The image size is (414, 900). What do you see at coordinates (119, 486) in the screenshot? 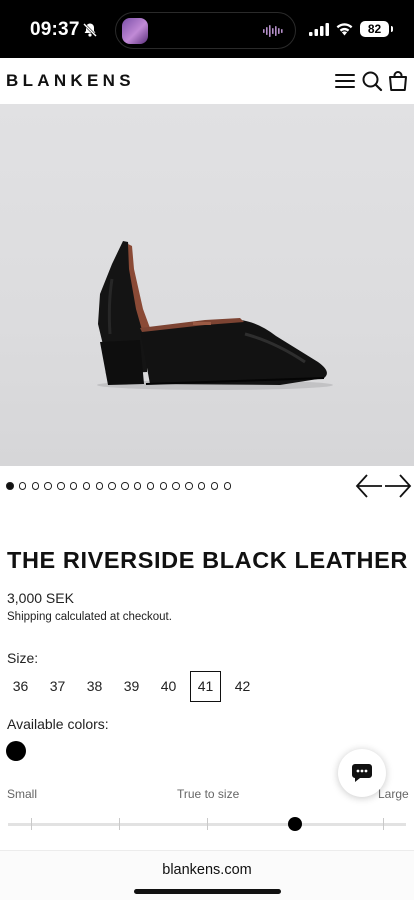
I see `gallery-dots` at bounding box center [119, 486].